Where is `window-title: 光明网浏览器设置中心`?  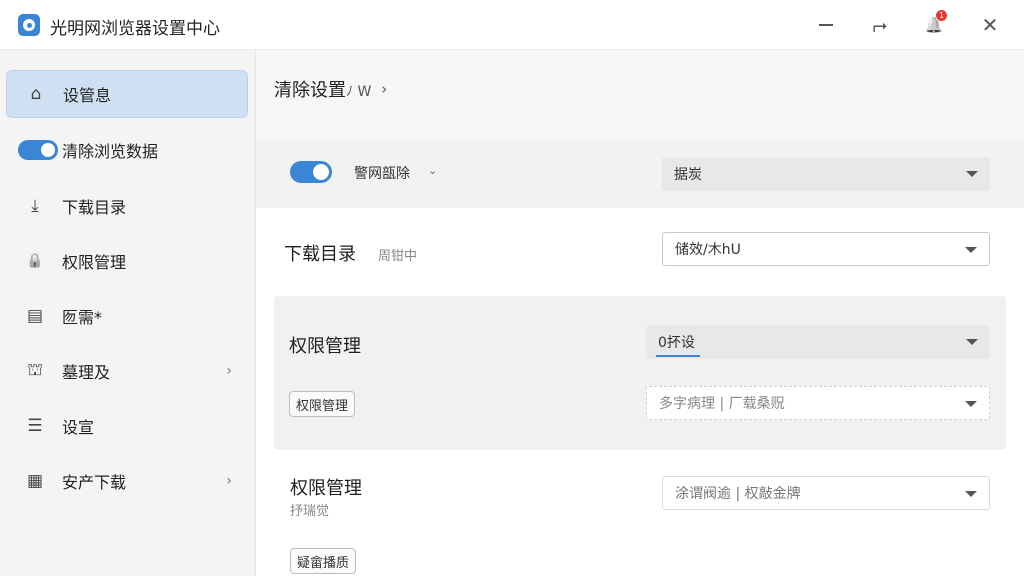 window-title: 光明网浏览器设置中心 is located at coordinates (135, 29).